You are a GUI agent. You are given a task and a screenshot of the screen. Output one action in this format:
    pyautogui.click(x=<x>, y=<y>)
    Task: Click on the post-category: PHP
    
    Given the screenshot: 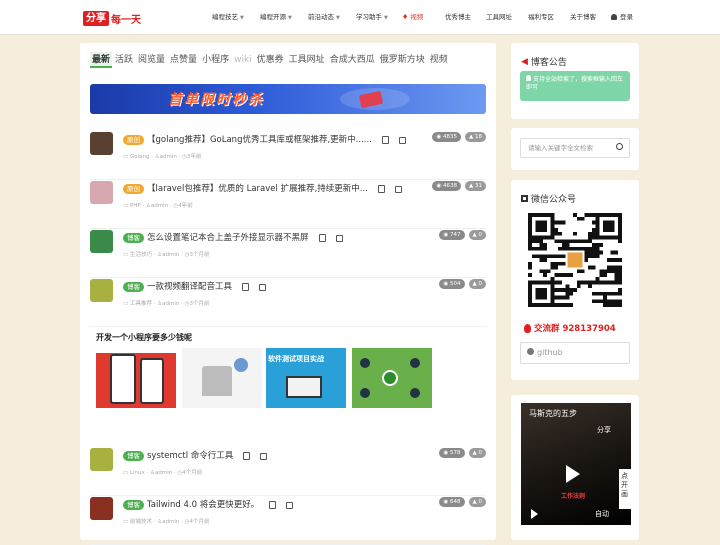 What is the action you would take?
    pyautogui.click(x=135, y=206)
    